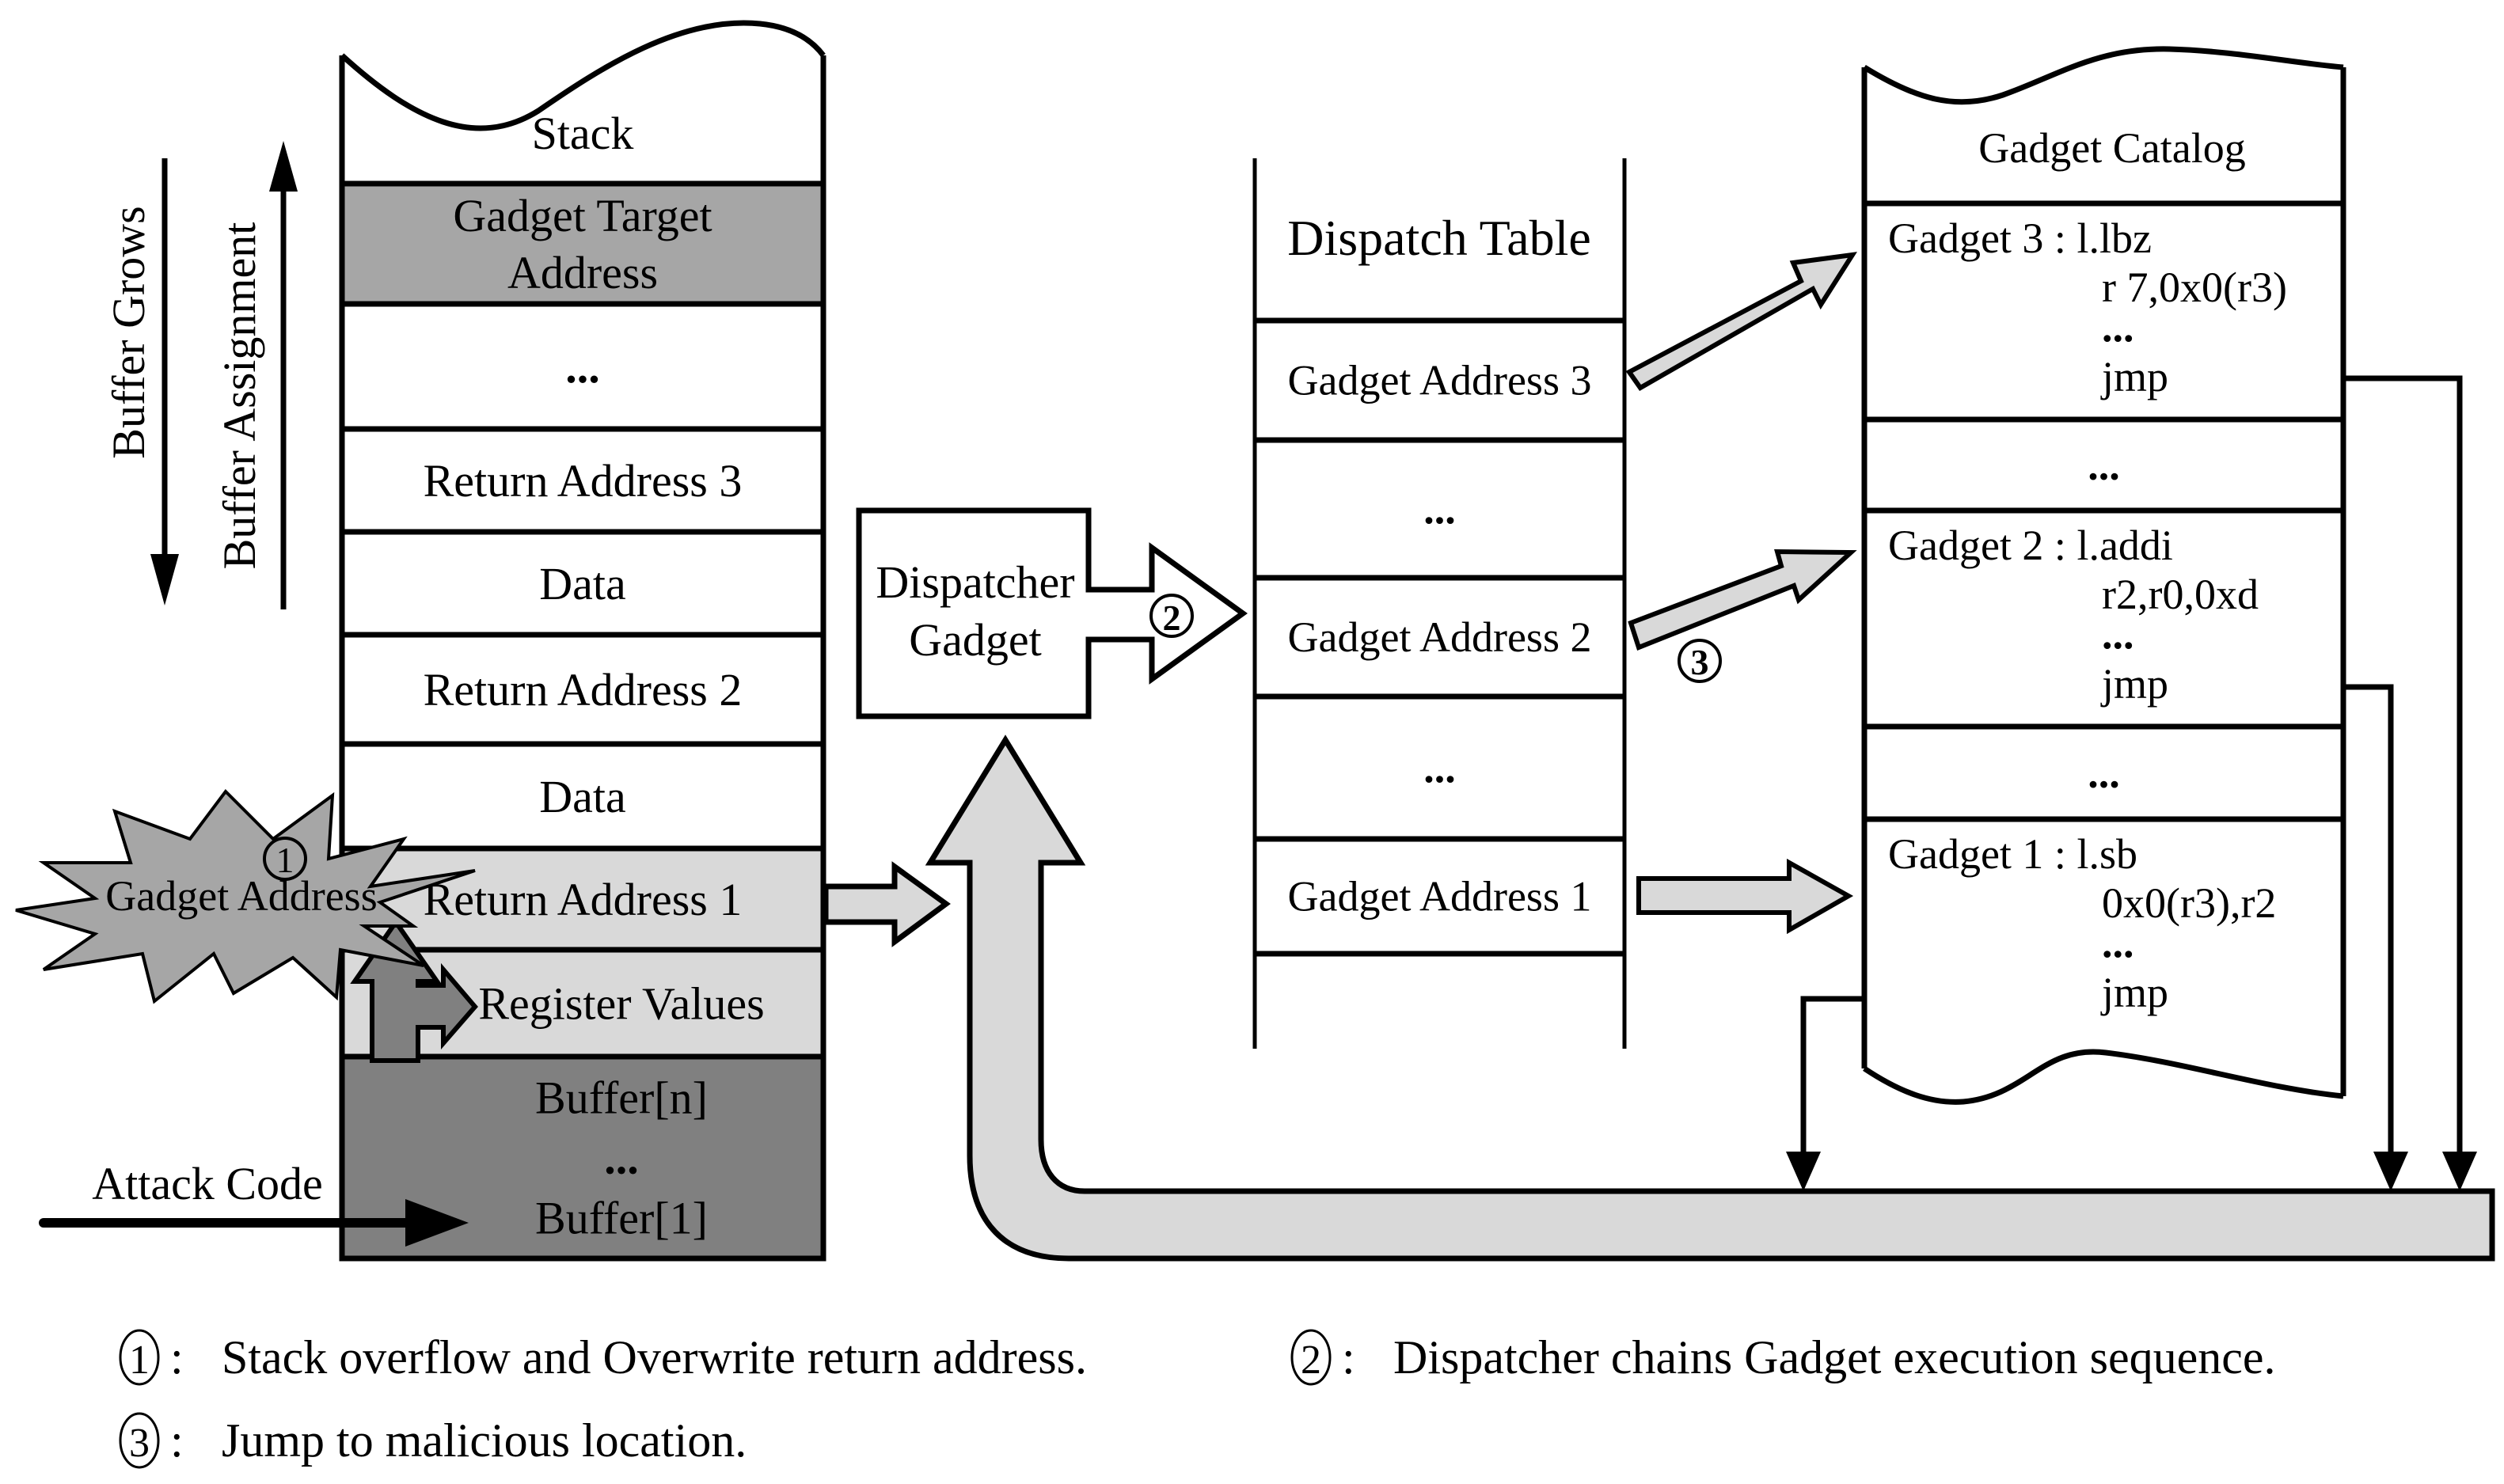  Describe the element at coordinates (1803, 1171) in the screenshot. I see `gadget1-jmp-arrowhead-icon` at that location.